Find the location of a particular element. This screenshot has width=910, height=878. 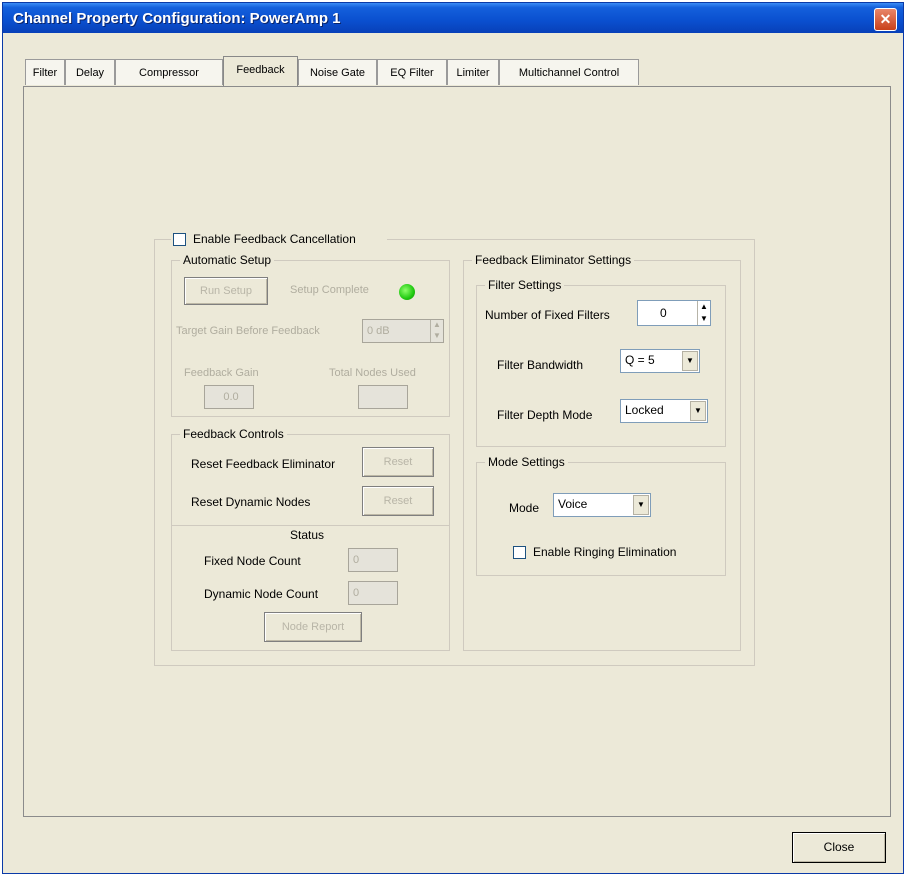

filter-depth-select: Locked ▼ is located at coordinates (664, 411).